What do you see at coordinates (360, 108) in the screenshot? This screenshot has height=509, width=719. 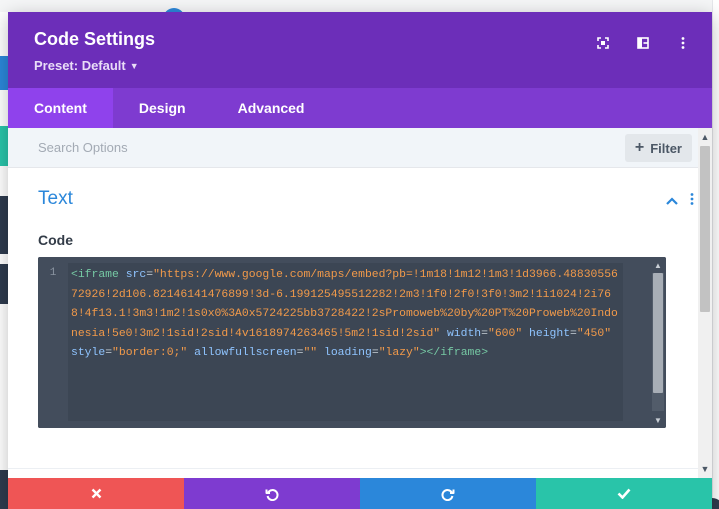 I see `tab-bar: Content Design Advanced` at bounding box center [360, 108].